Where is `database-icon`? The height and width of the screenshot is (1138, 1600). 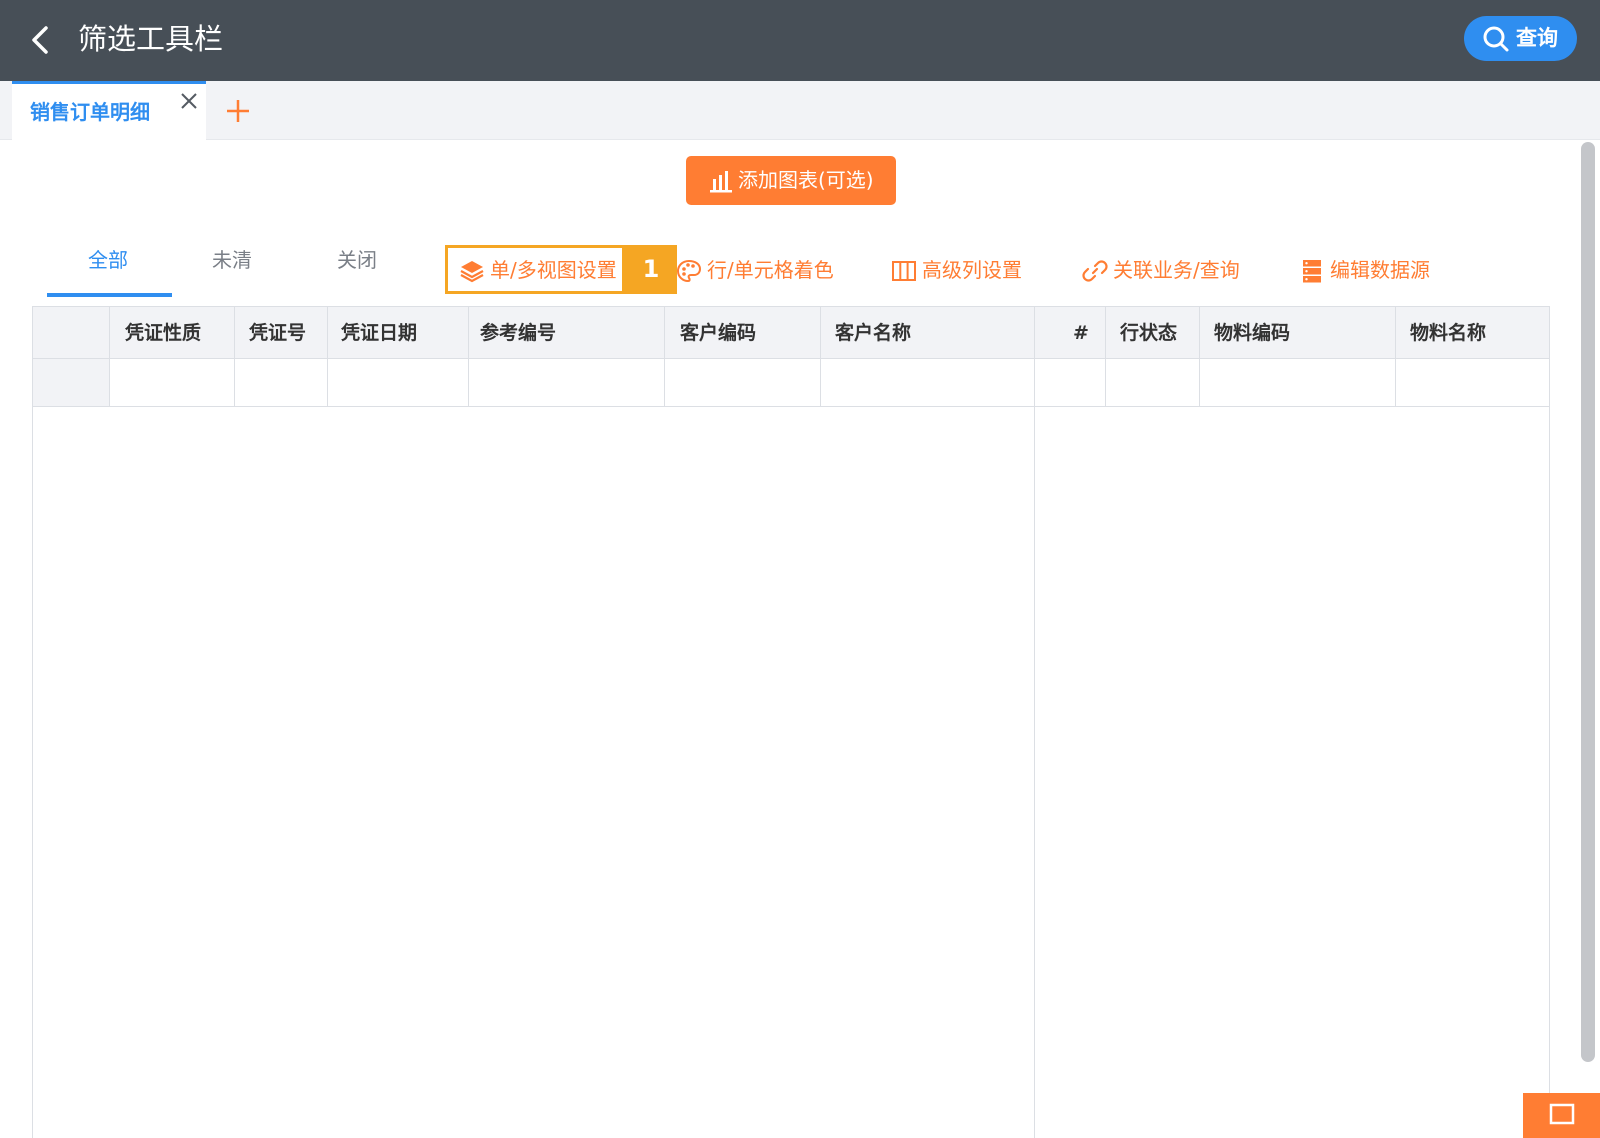
database-icon is located at coordinates (1312, 271).